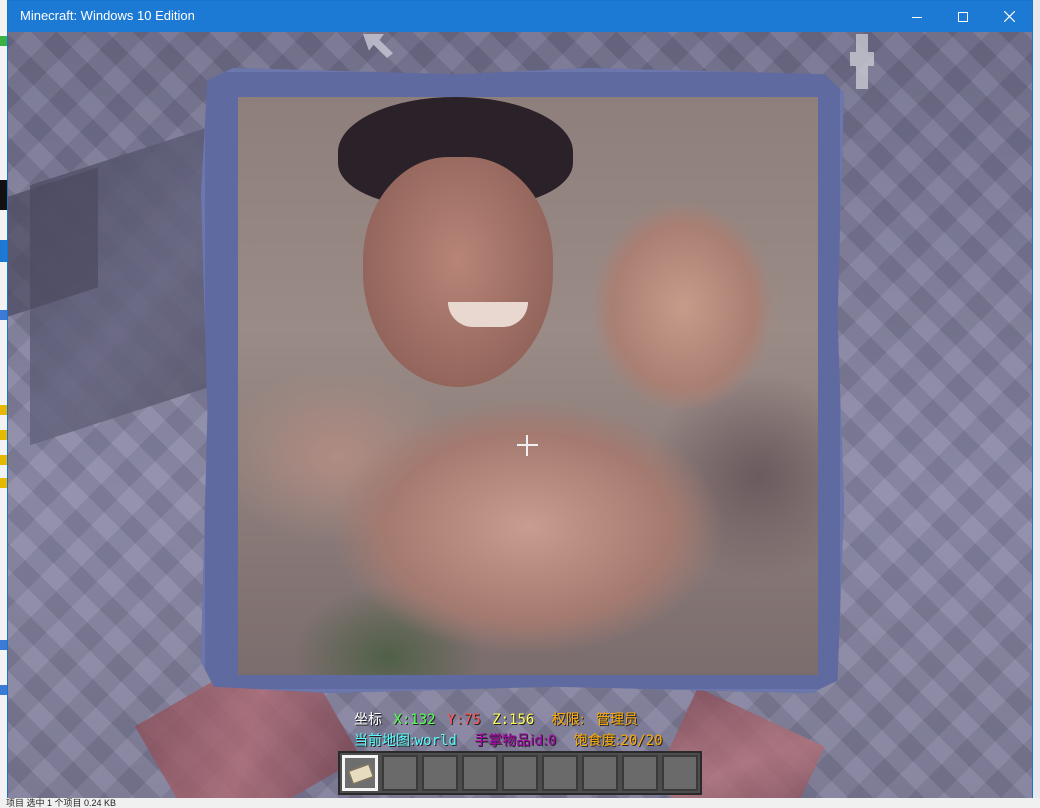 This screenshot has width=1040, height=808. I want to click on minimize-icon, so click(917, 17).